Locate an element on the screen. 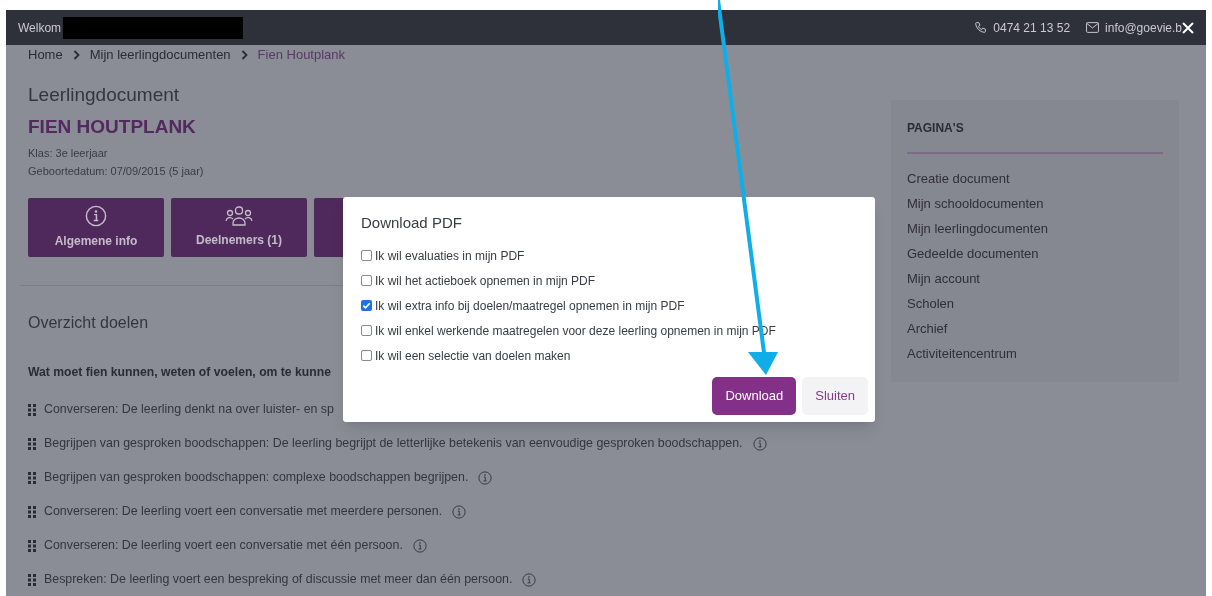 Image resolution: width=1212 pixels, height=596 pixels. tile-button: Deelnemers (1) is located at coordinates (239, 227).